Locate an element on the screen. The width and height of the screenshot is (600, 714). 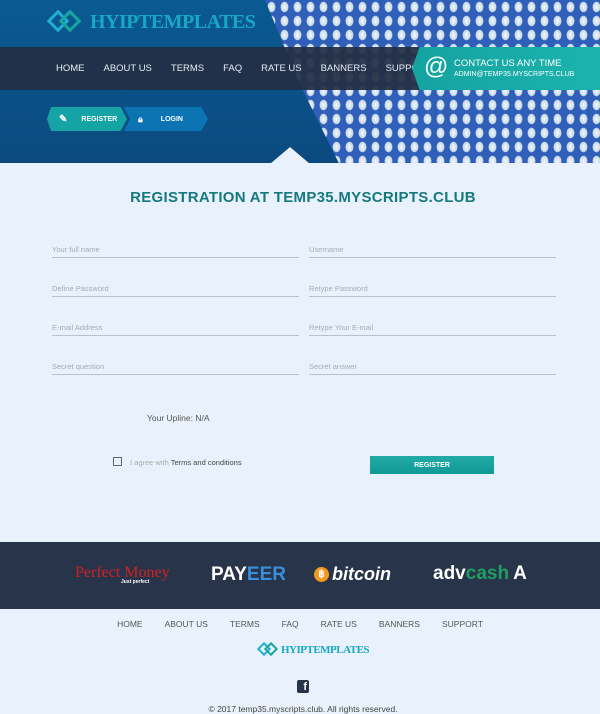
nav-terms: TERMS is located at coordinates (187, 68).